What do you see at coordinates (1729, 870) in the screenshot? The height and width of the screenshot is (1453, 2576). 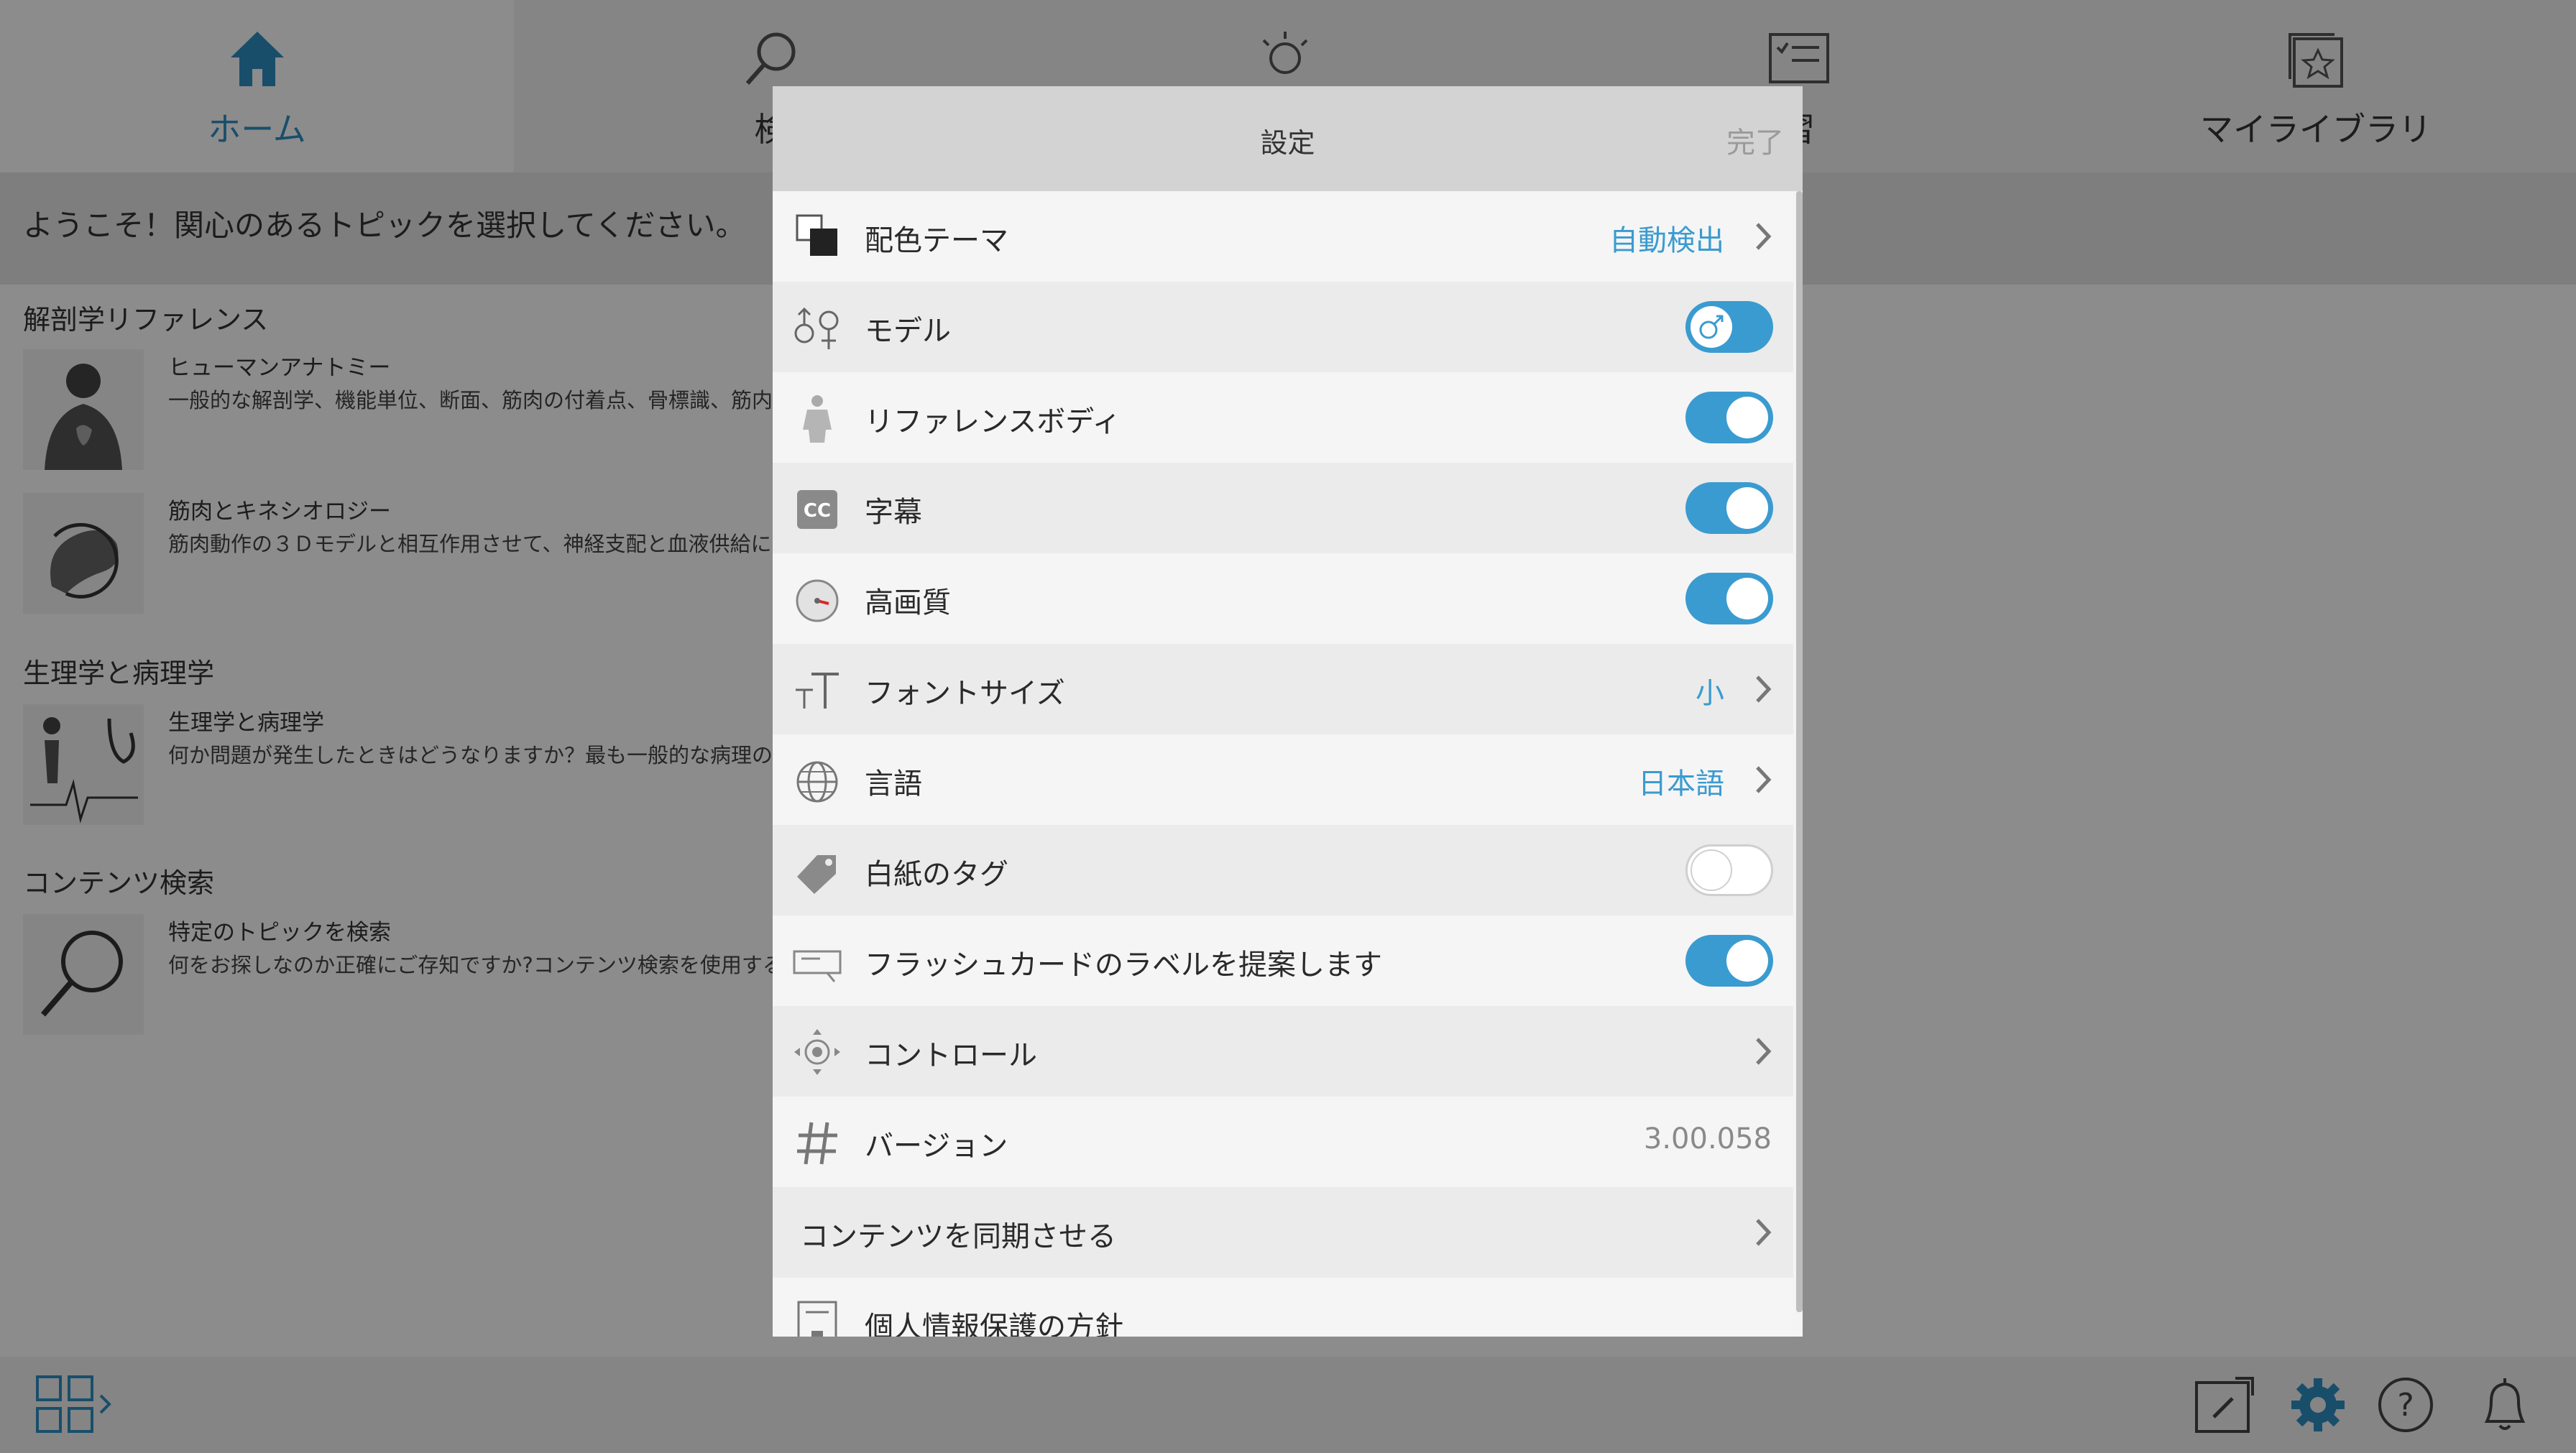 I see `blank-tags-toggle` at bounding box center [1729, 870].